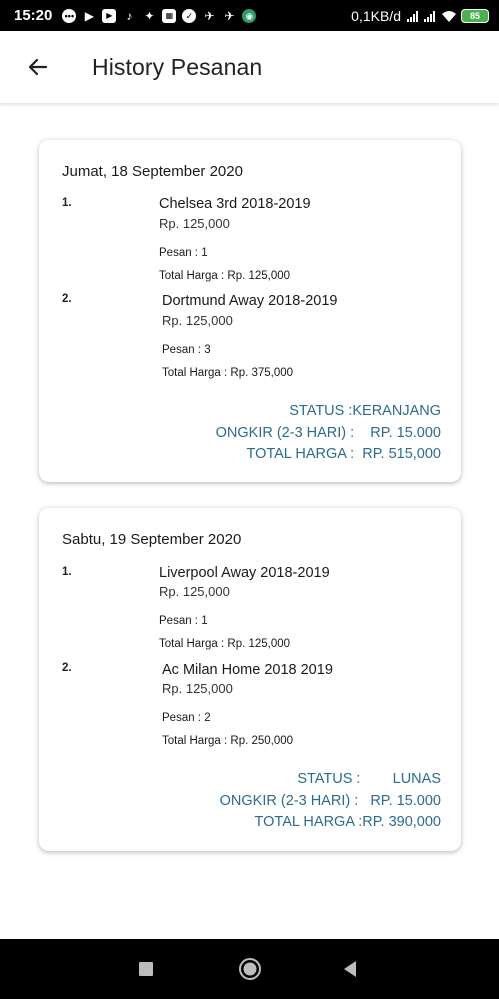 This screenshot has width=499, height=999. I want to click on order-date: Jumat, 18 September 2020, so click(152, 171).